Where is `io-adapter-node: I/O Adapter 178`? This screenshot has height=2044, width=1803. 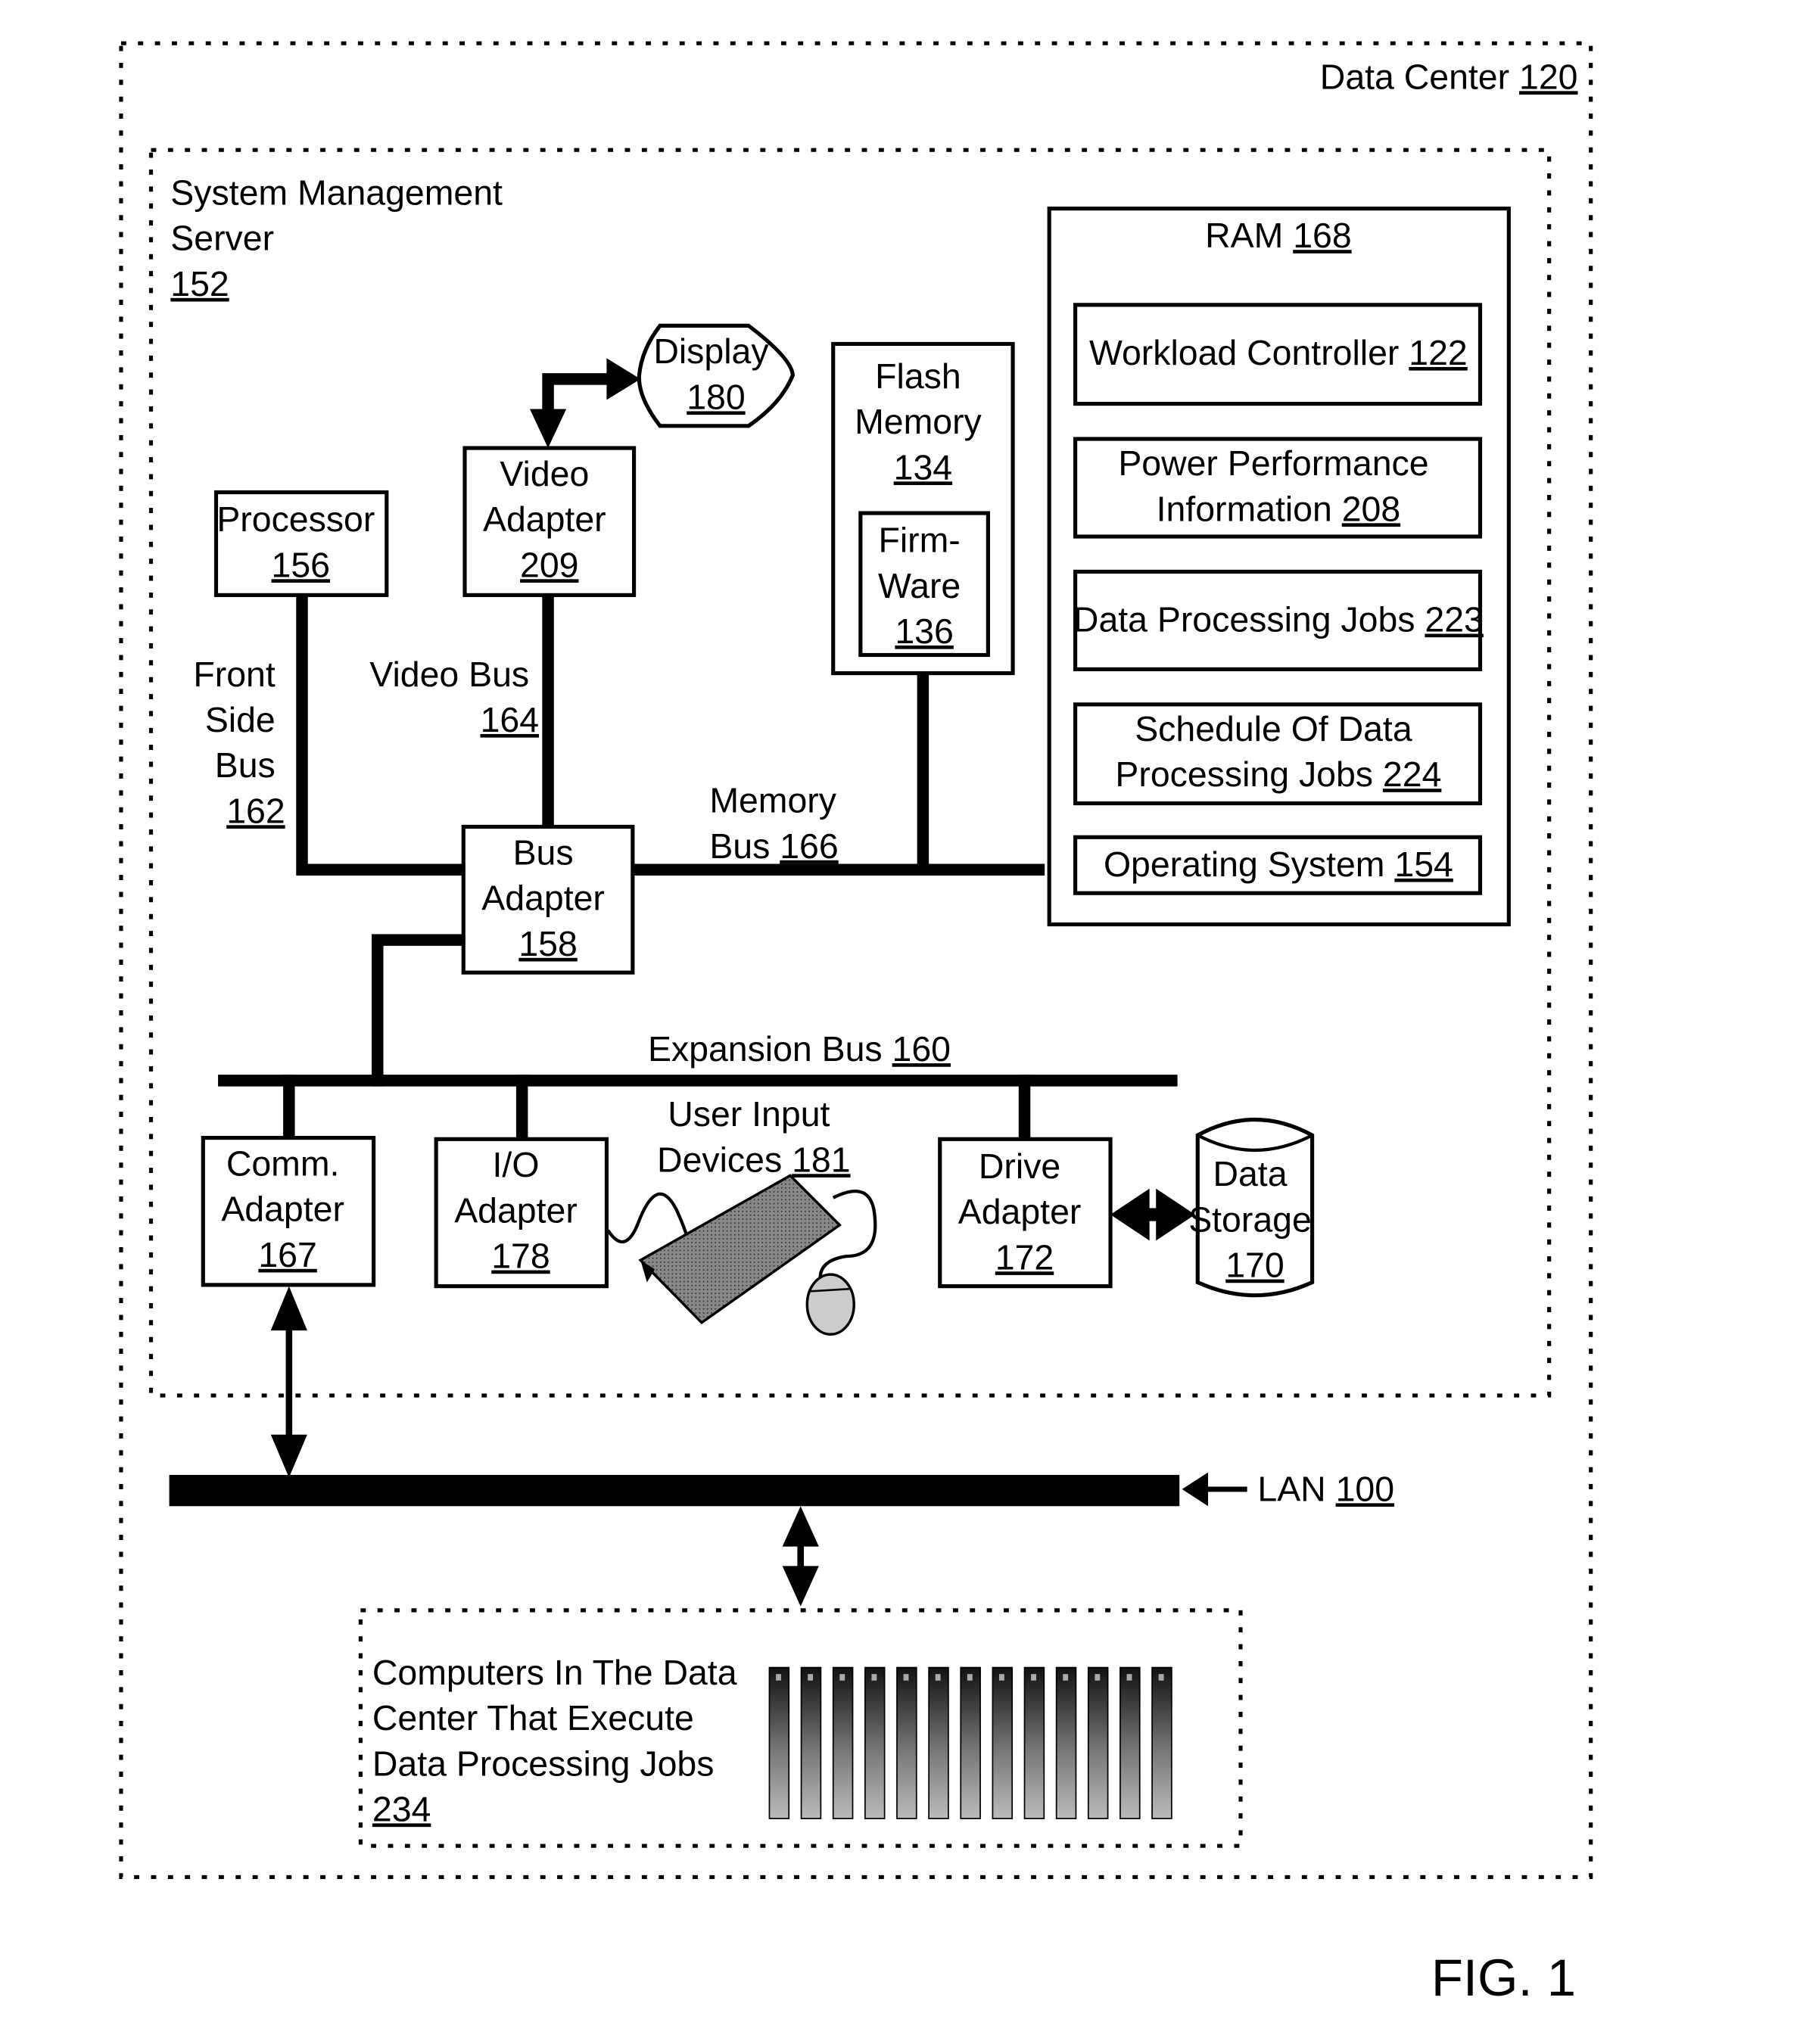
io-adapter-node: I/O Adapter 178 is located at coordinates (521, 1213).